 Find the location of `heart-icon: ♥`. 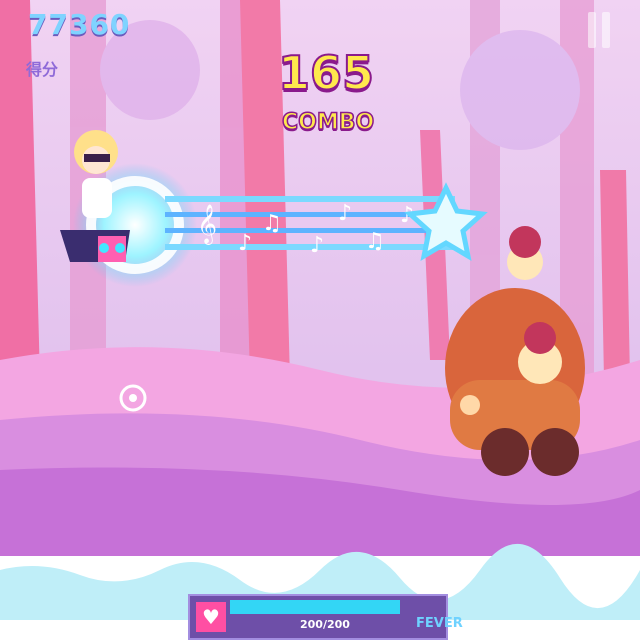

heart-icon: ♥ is located at coordinates (211, 617).